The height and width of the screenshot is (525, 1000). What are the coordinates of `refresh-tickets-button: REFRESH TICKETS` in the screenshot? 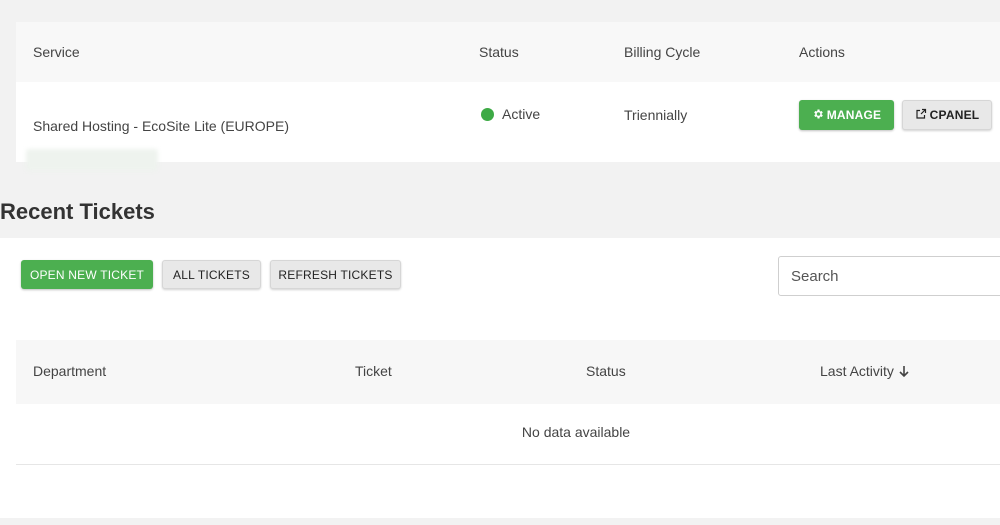 It's located at (335, 274).